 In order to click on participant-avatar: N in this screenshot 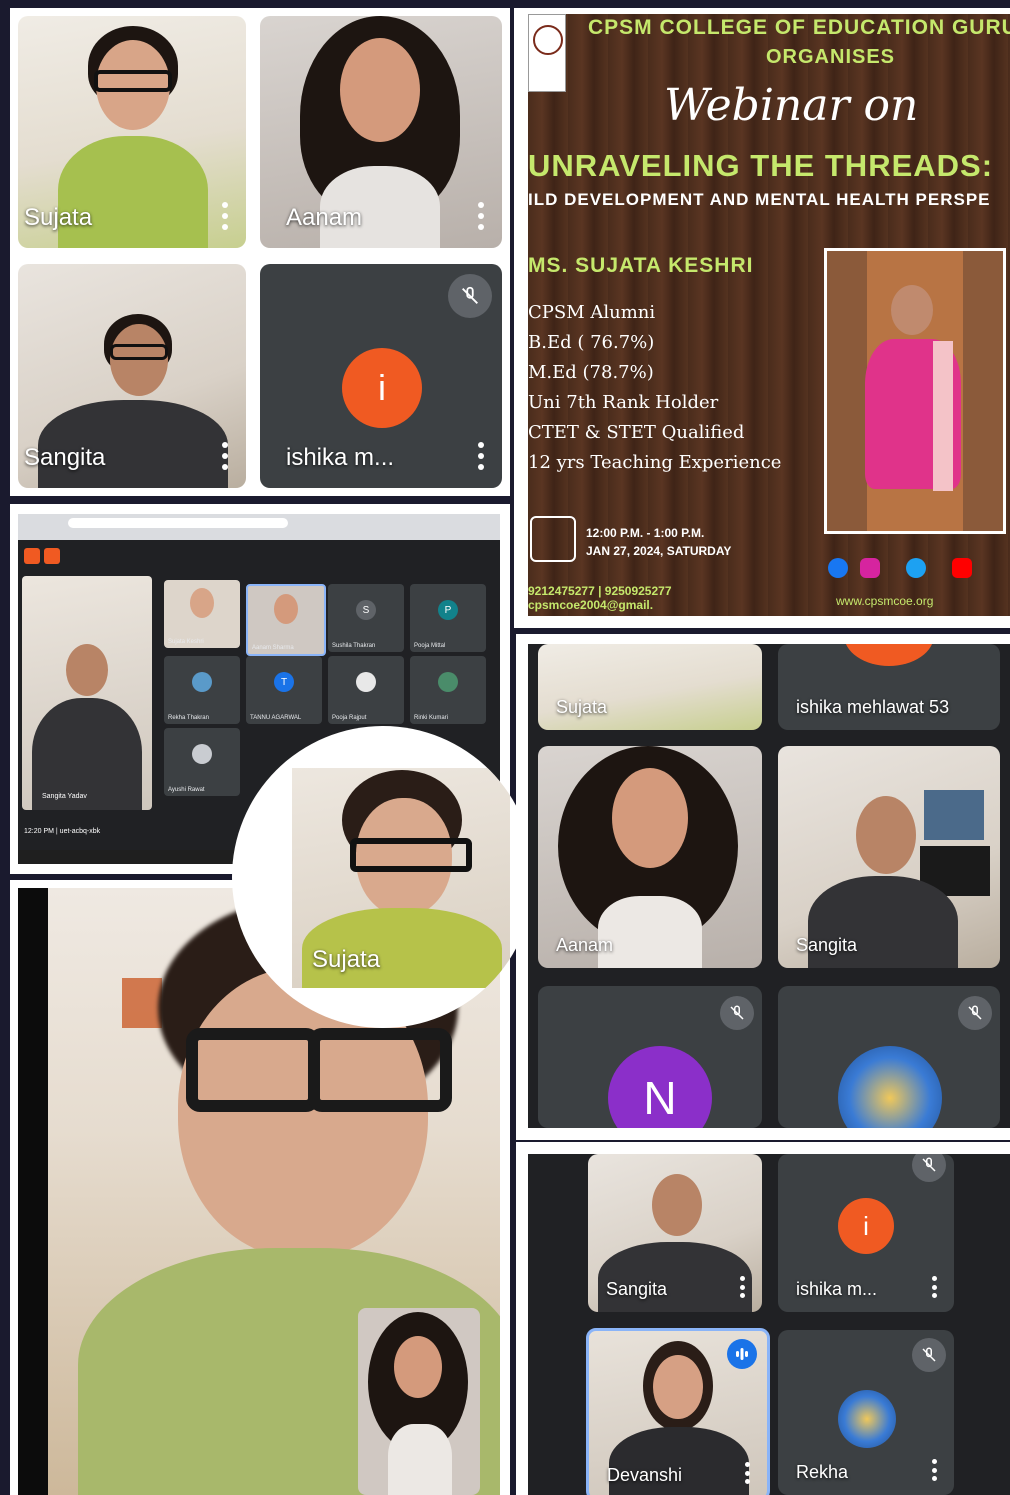, I will do `click(660, 1087)`.